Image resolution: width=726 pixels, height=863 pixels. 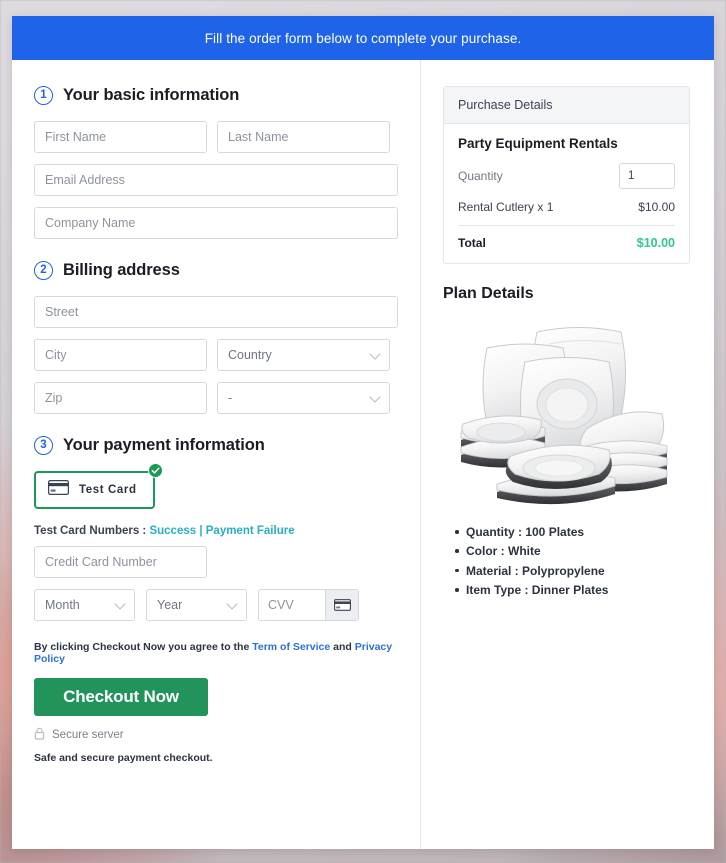 What do you see at coordinates (216, 562) in the screenshot?
I see `card-number-row` at bounding box center [216, 562].